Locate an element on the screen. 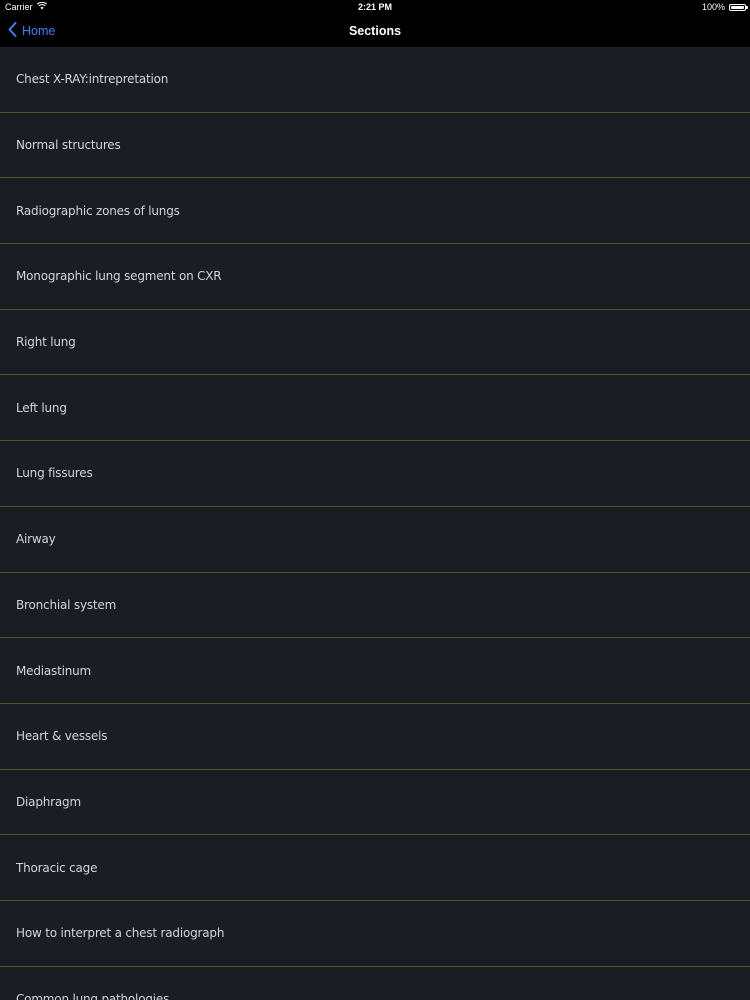 This screenshot has height=1000, width=750. page-title: Sections is located at coordinates (375, 31).